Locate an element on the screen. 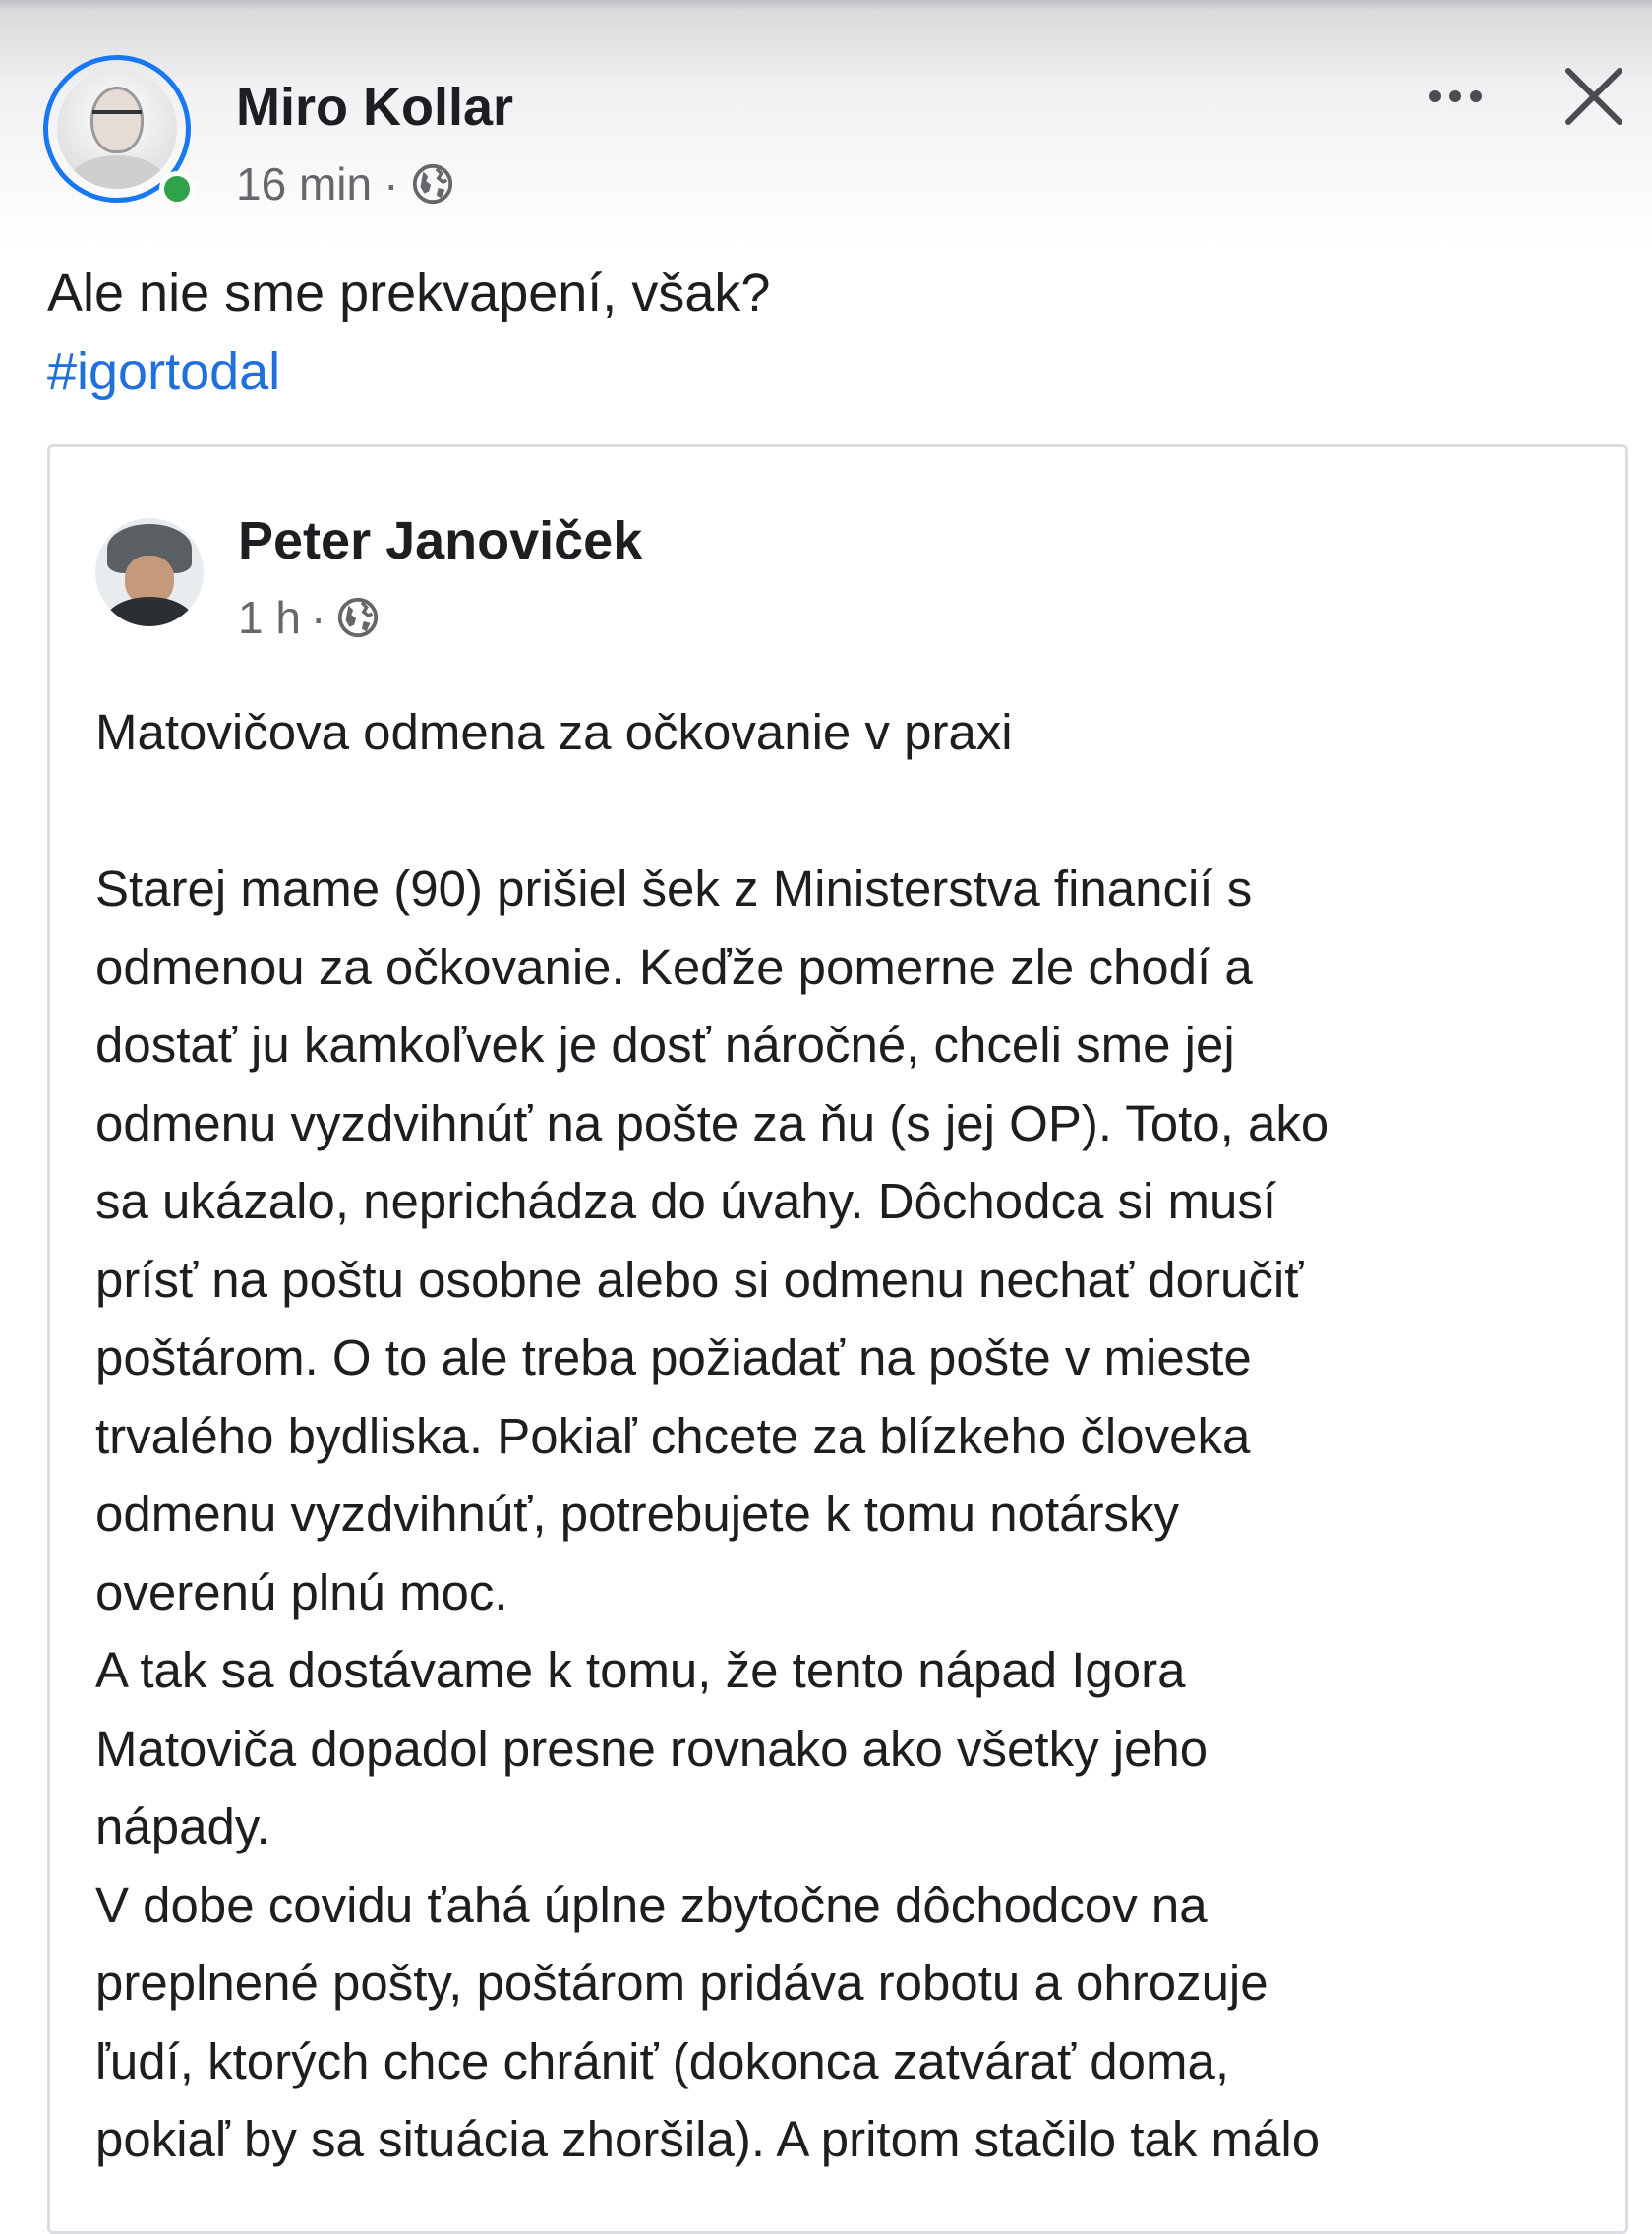 This screenshot has height=2234, width=1652. post-message: Ale nie sme prekvapení, však? #igortodal is located at coordinates (408, 333).